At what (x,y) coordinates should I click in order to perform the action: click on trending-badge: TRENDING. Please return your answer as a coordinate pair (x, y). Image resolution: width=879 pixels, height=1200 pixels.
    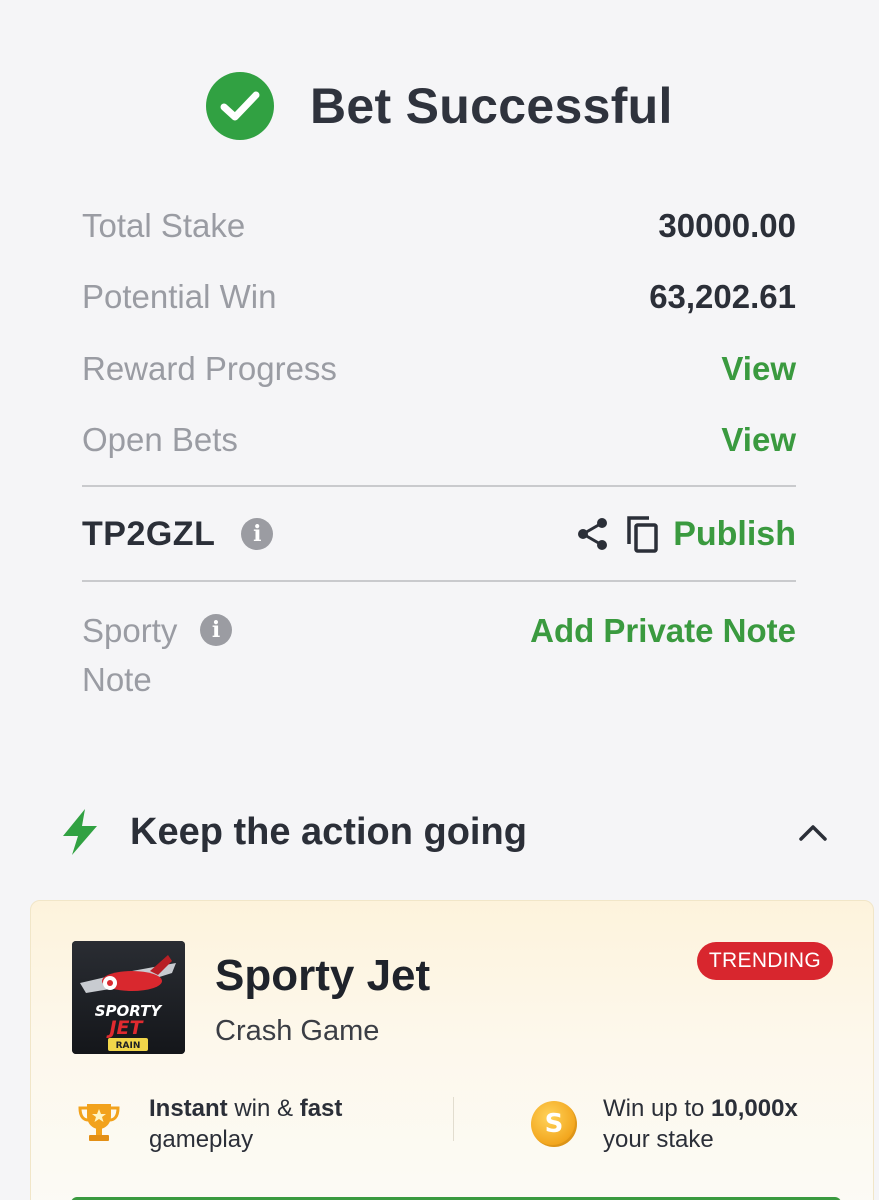
    Looking at the image, I should click on (764, 961).